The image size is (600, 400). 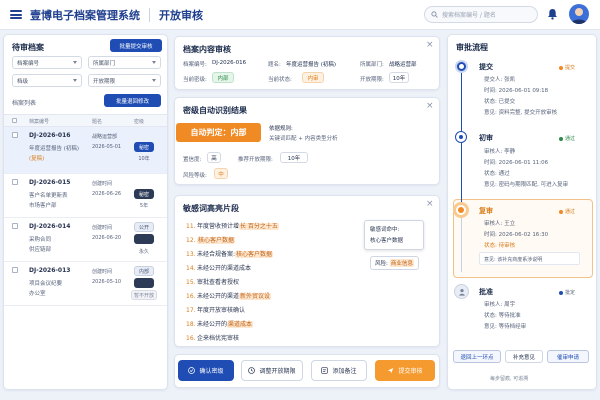 What do you see at coordinates (97, 122) in the screenshot?
I see `col-title: 题名` at bounding box center [97, 122].